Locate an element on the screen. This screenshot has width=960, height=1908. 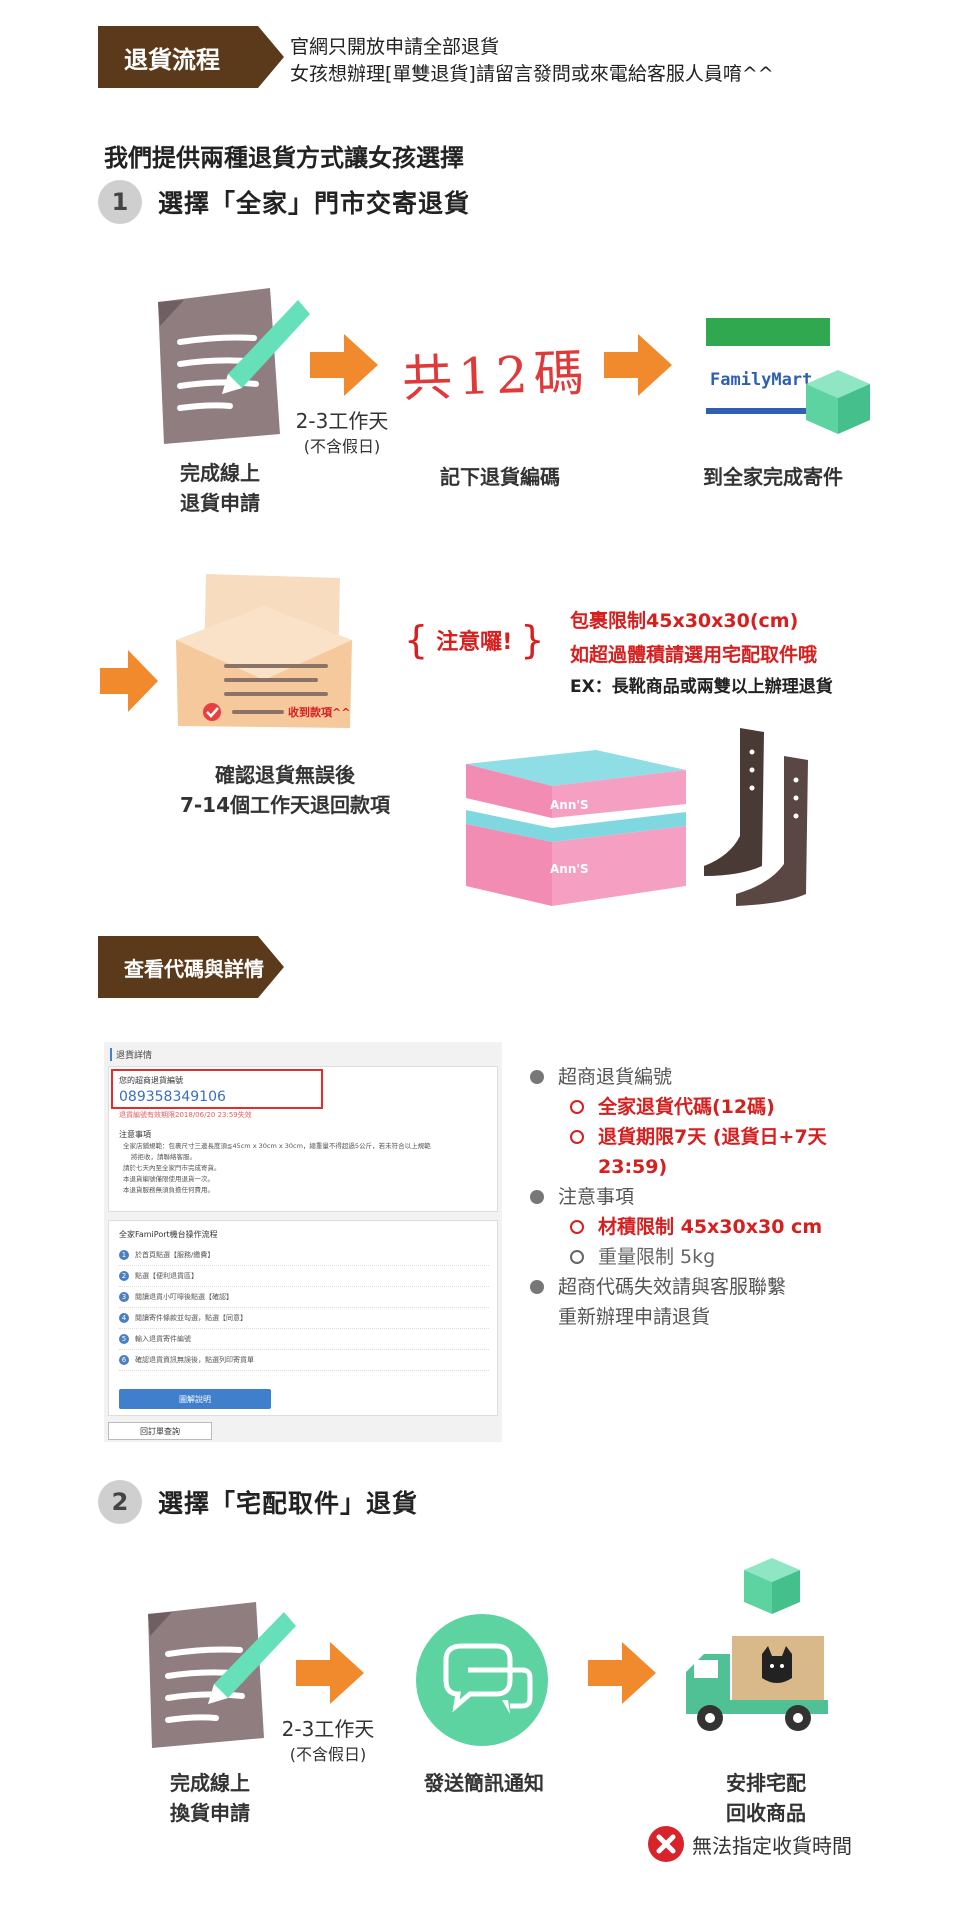
box-brand-top: Ann'S is located at coordinates (569, 805).